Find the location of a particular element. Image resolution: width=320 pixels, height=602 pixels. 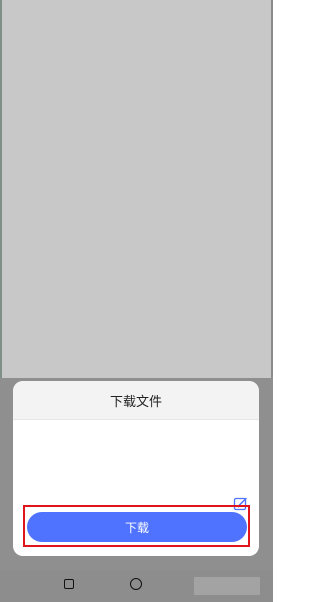

left-edge is located at coordinates (1, 189).